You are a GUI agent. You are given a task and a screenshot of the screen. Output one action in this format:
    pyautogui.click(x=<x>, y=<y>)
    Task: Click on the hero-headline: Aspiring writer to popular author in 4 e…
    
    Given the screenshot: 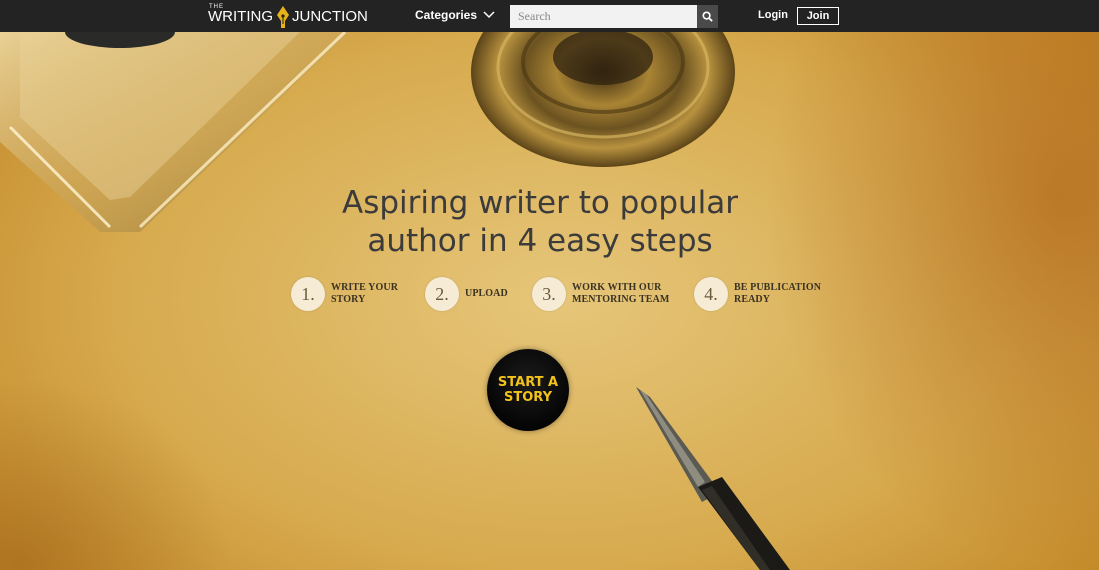 What is the action you would take?
    pyautogui.click(x=540, y=222)
    